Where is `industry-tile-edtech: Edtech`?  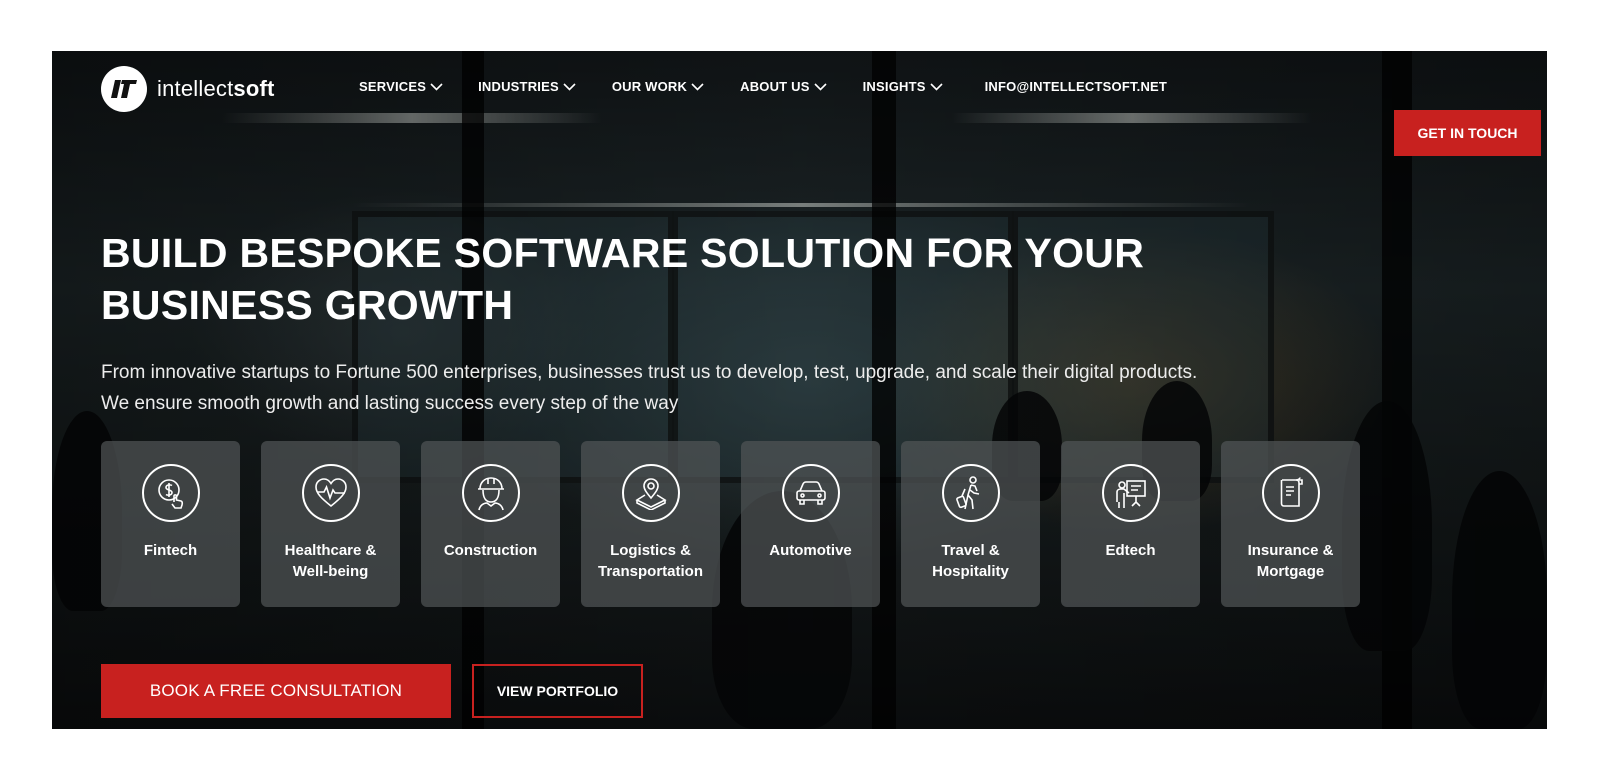 industry-tile-edtech: Edtech is located at coordinates (1130, 524).